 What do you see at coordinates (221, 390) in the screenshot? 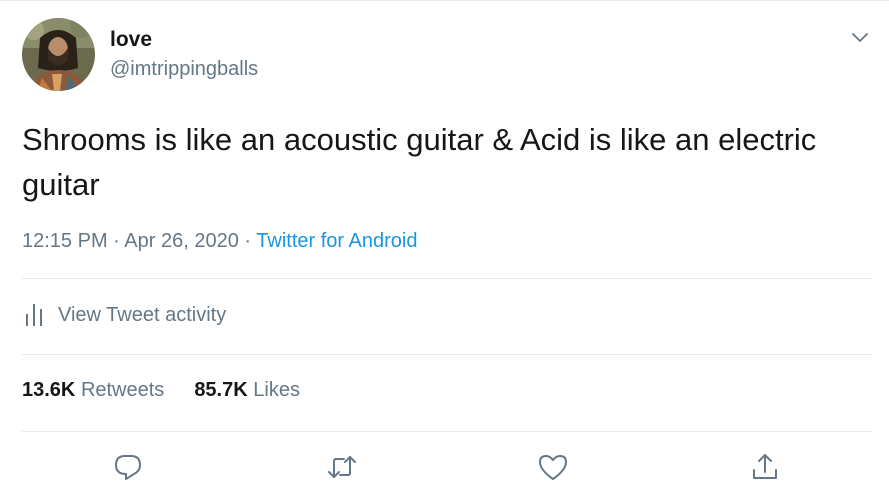
I see `likes-count: 85.7K` at bounding box center [221, 390].